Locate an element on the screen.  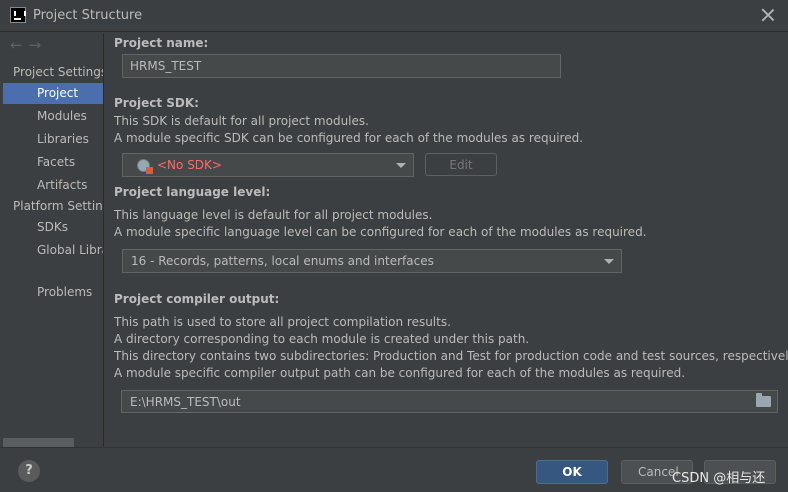
help-button: ? is located at coordinates (29, 471).